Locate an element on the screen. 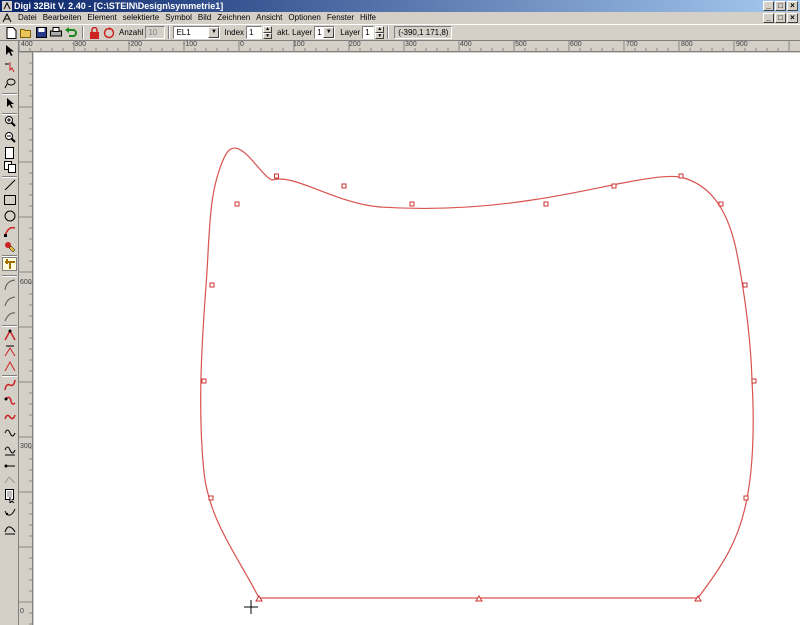  bezier-node-tool is located at coordinates (9, 231).